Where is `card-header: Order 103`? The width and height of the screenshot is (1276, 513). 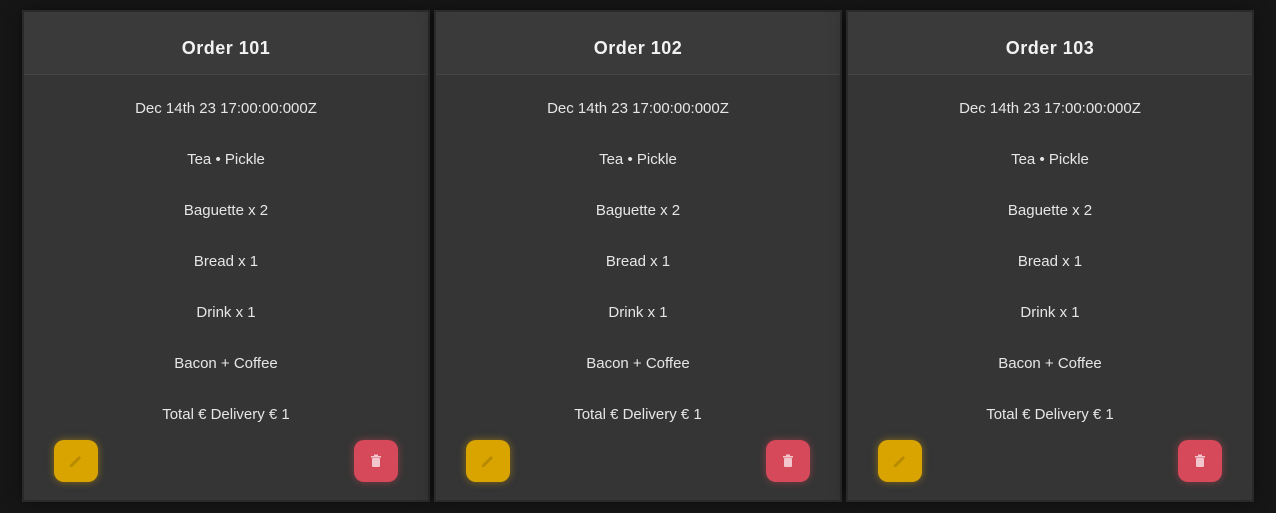
card-header: Order 103 is located at coordinates (1050, 43).